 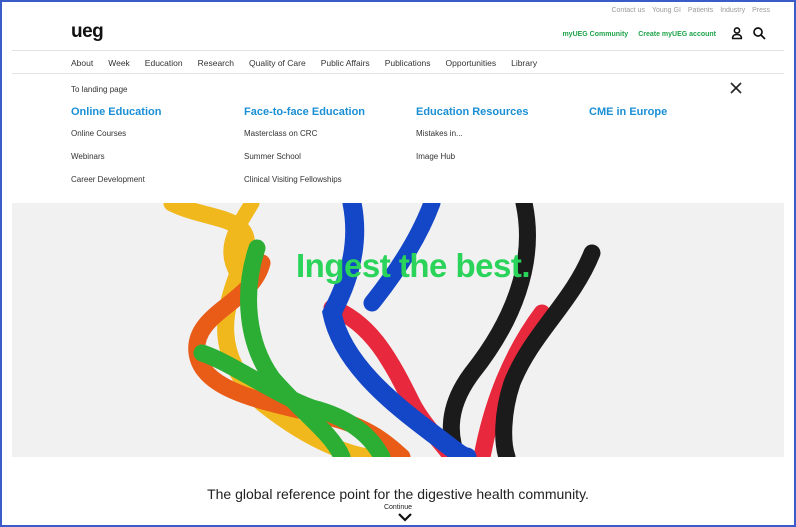 I want to click on community-link: myUEG Community, so click(x=595, y=34).